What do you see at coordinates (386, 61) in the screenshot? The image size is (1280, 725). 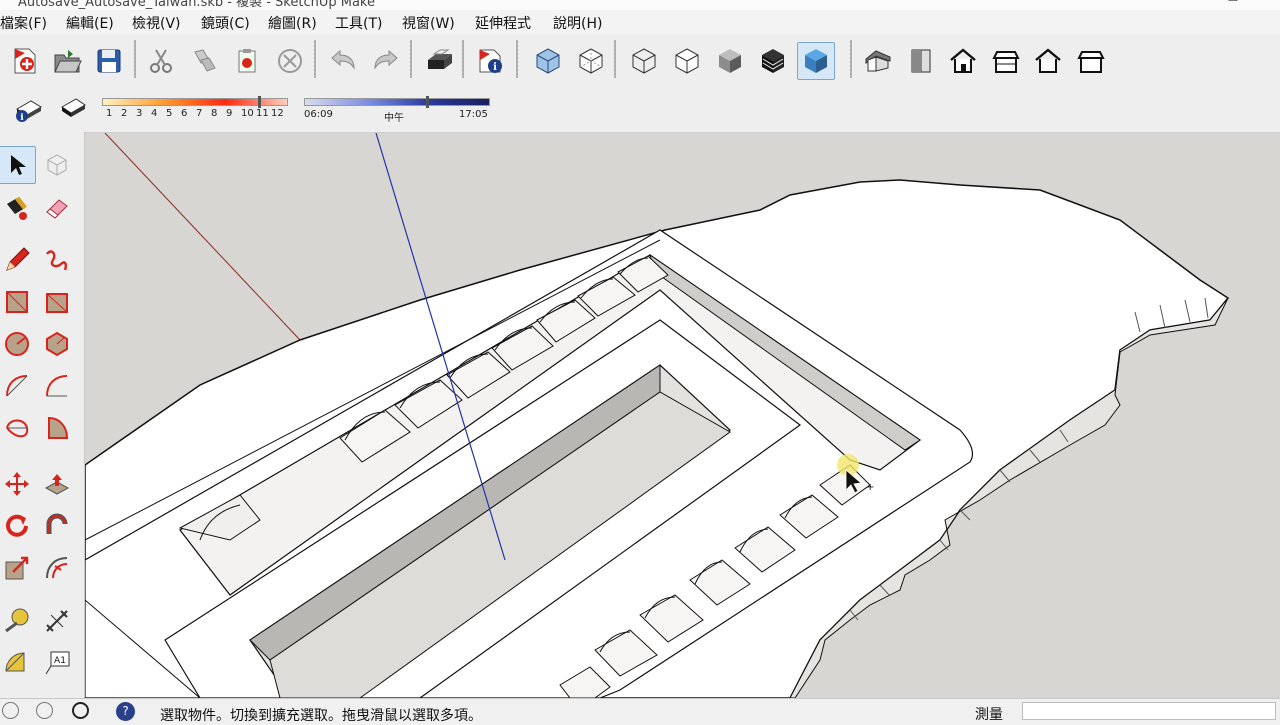 I see `redo-button` at bounding box center [386, 61].